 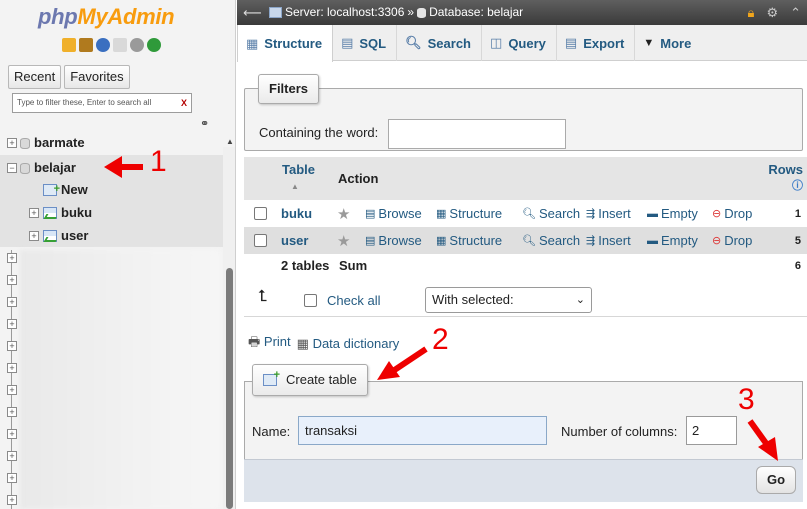 I want to click on nav-scrollbar-thumb, so click(x=229, y=388).